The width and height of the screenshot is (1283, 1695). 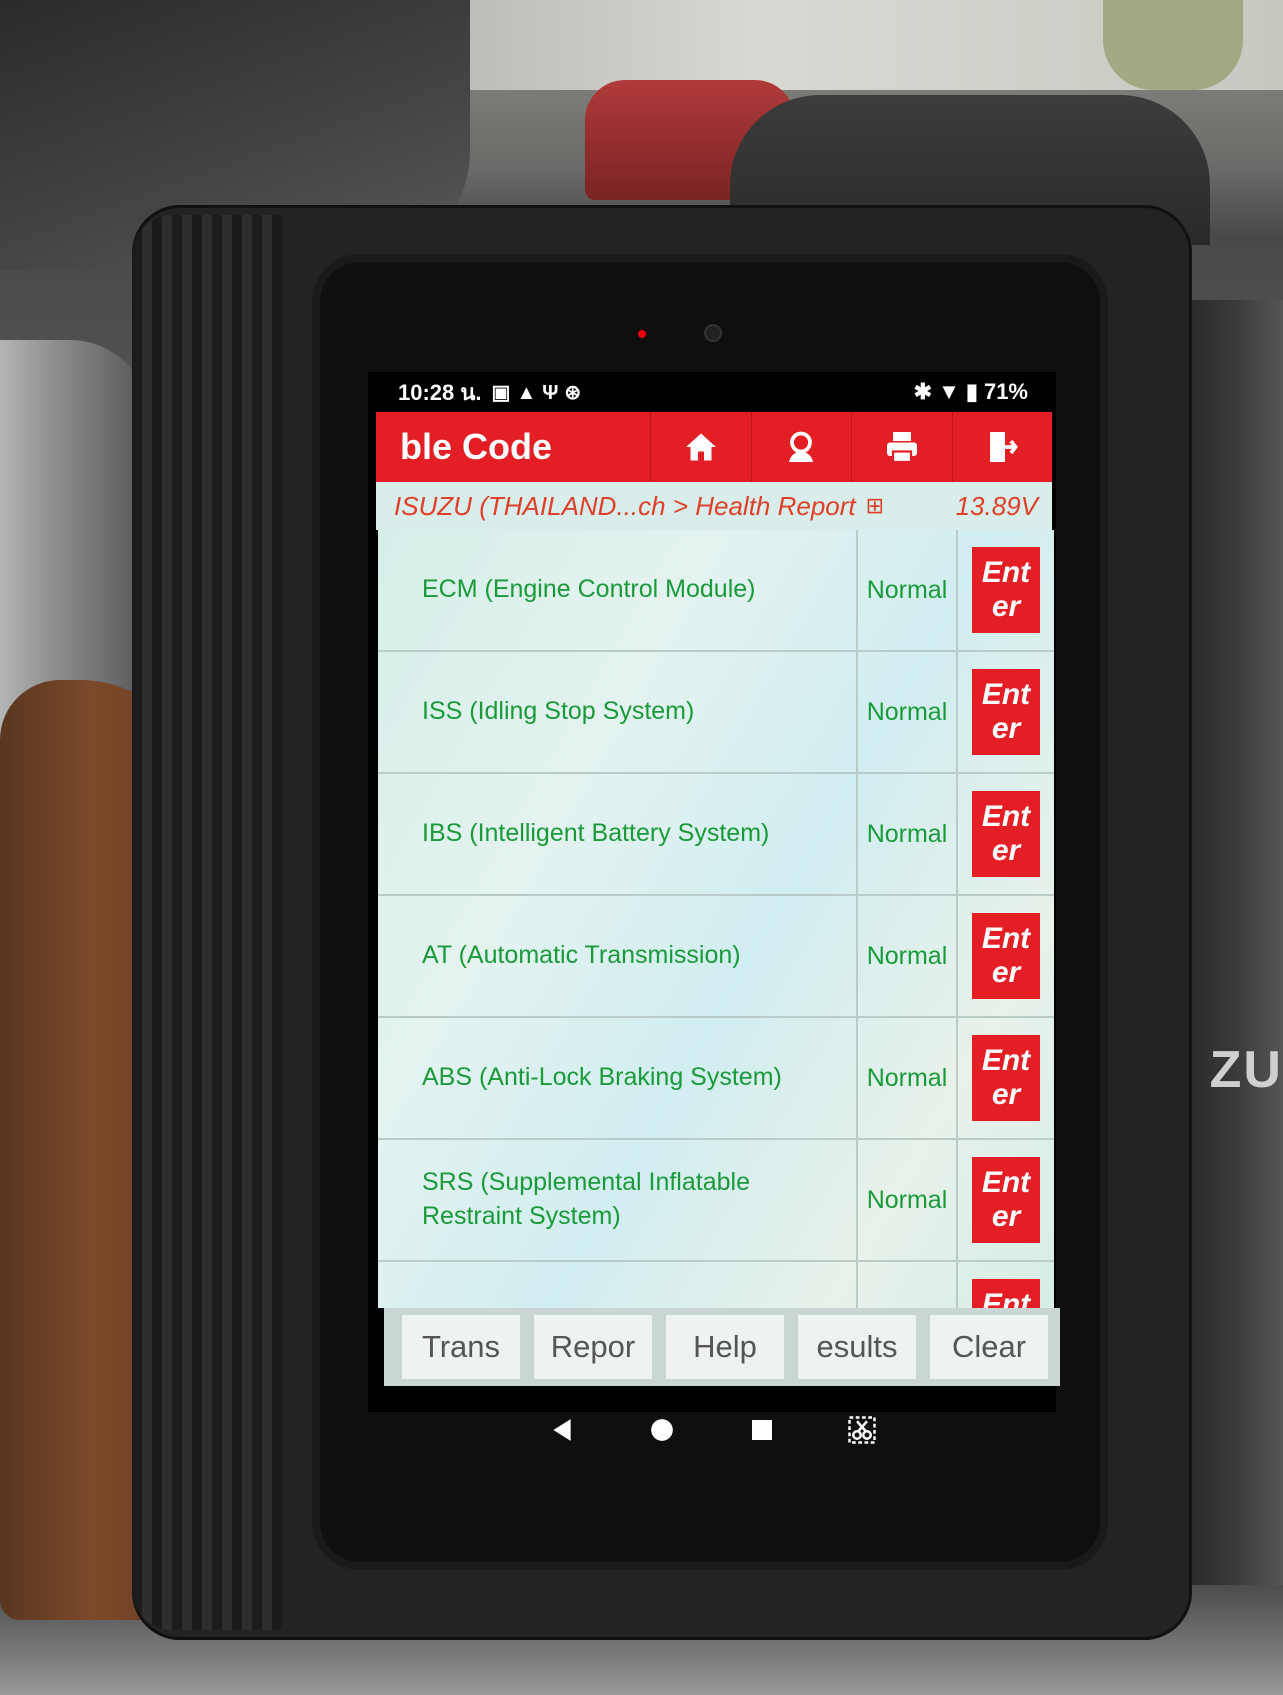 I want to click on print-button, so click(x=901, y=447).